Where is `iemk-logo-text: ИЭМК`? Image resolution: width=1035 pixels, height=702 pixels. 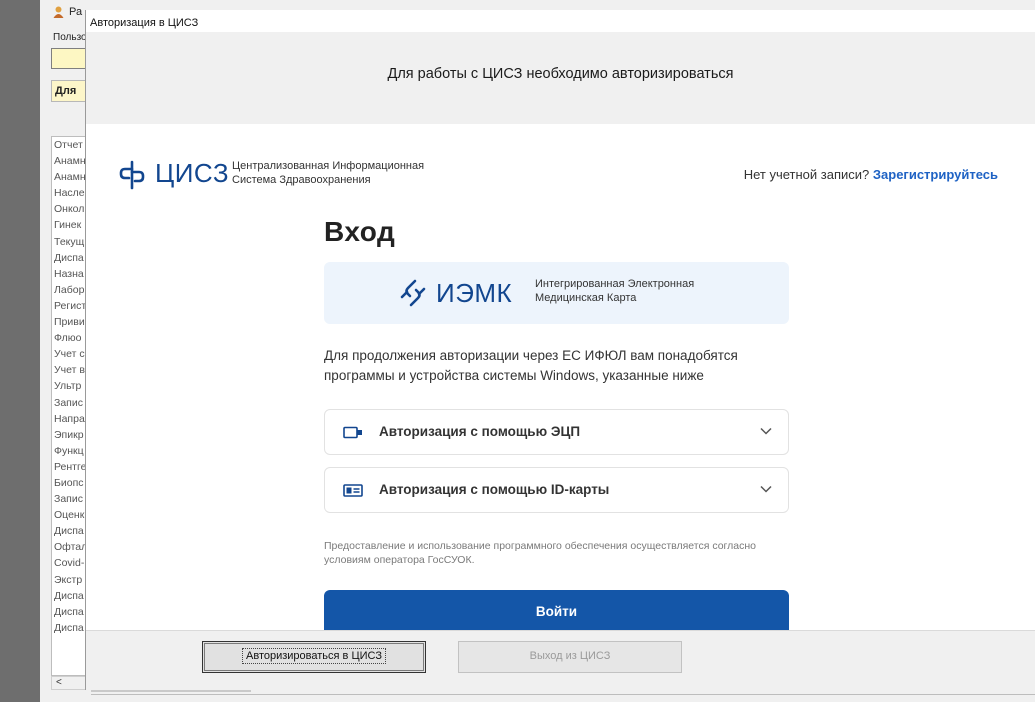 iemk-logo-text: ИЭМК is located at coordinates (474, 293).